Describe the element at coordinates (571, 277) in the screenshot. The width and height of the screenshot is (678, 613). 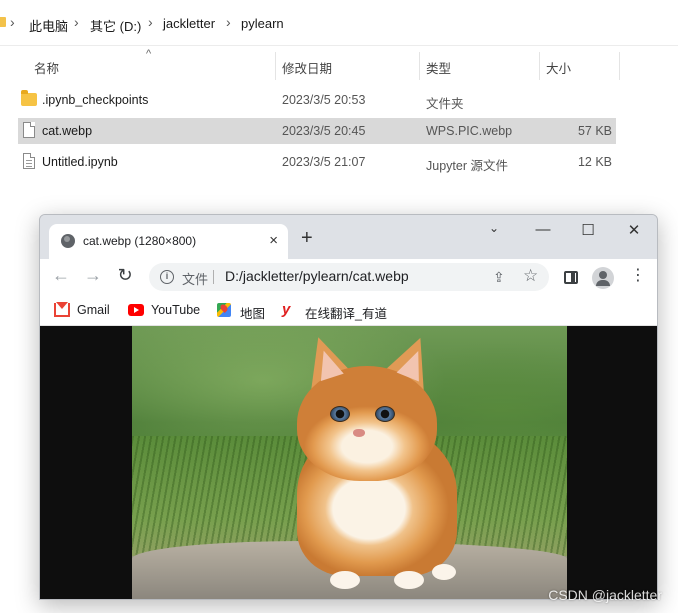
I see `side-panel-icon` at that location.